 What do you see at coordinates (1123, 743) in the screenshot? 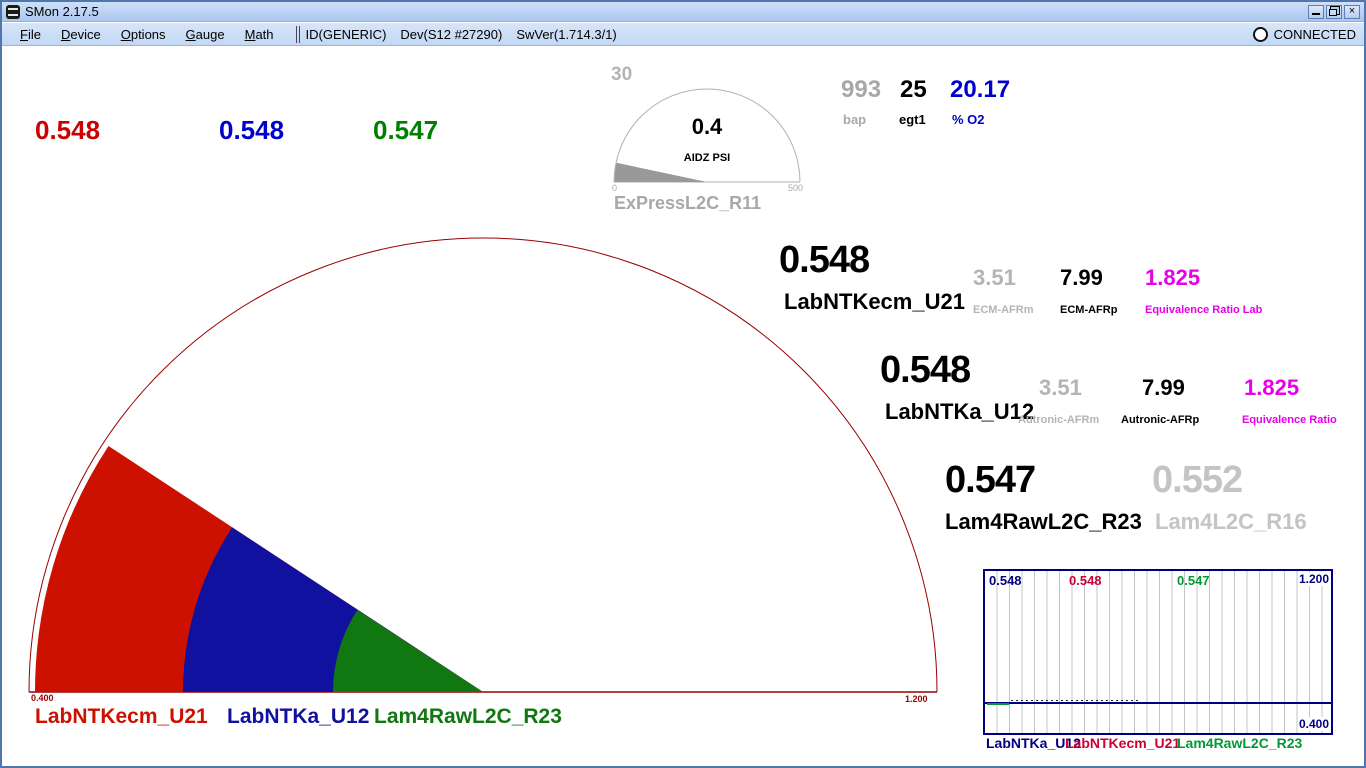
I see `trend-legend-labntkecm: LabNTKecm_U21` at bounding box center [1123, 743].